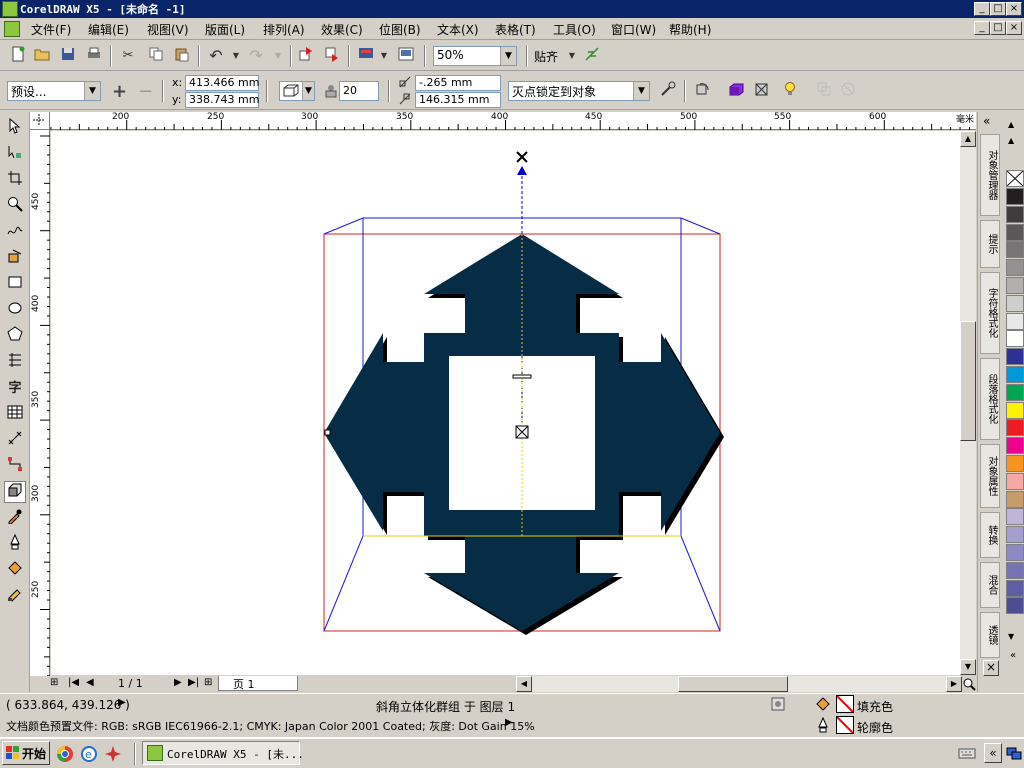  What do you see at coordinates (509, 722) in the screenshot?
I see `color-profile-arrow-icon: ▶` at bounding box center [509, 722].